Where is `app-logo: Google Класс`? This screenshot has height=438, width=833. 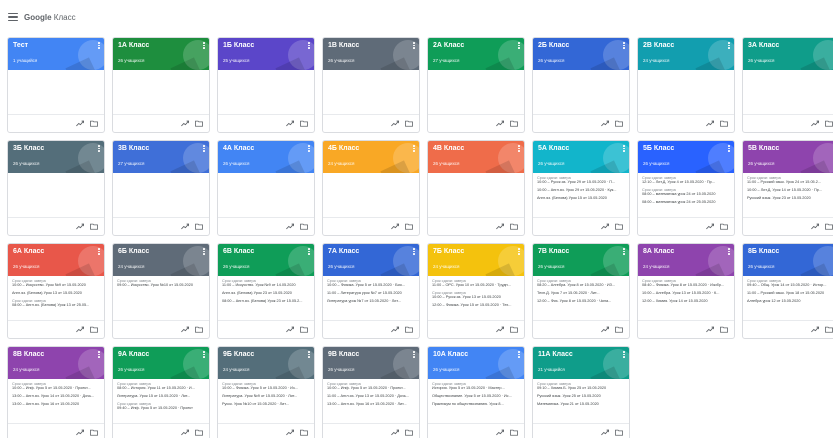 app-logo: Google Класс is located at coordinates (50, 17).